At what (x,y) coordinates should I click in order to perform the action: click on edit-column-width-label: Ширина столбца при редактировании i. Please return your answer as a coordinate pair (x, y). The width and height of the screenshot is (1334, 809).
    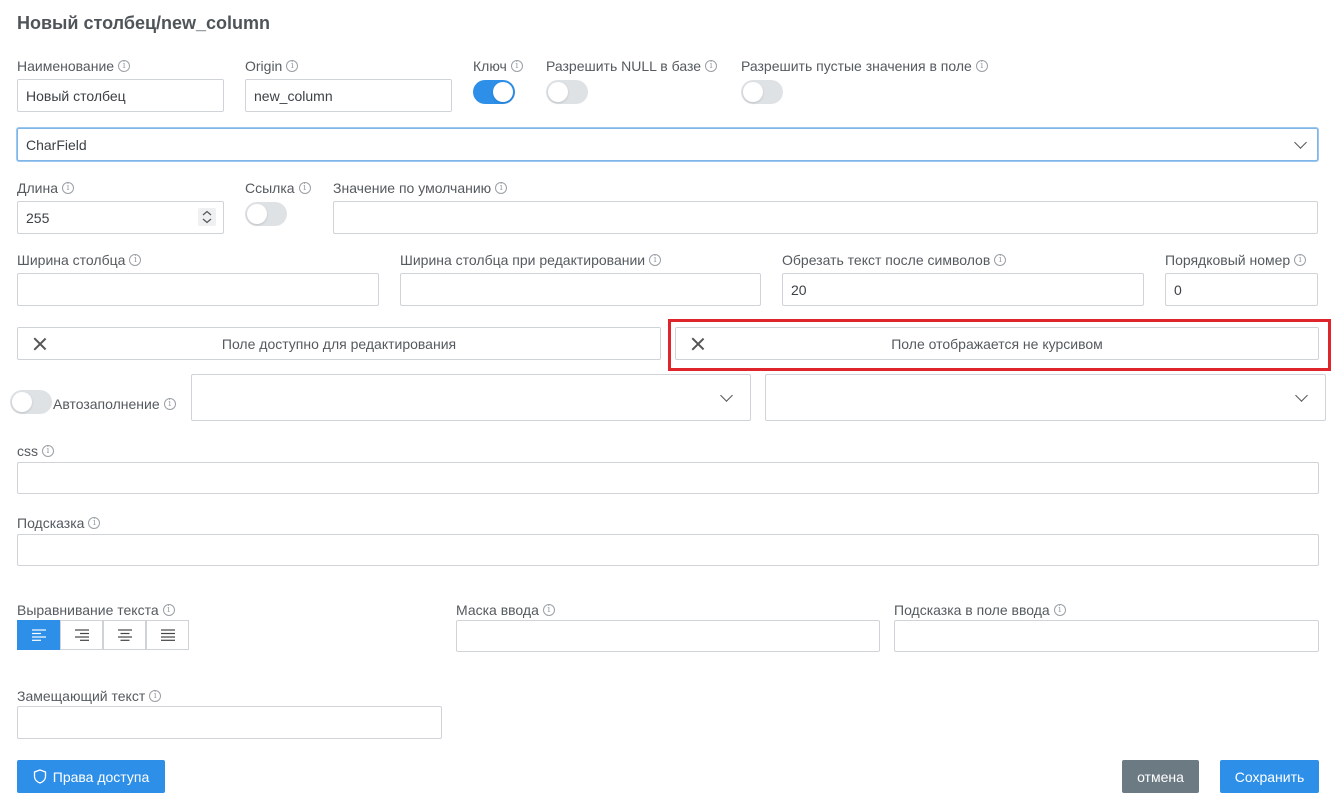
    Looking at the image, I should click on (531, 260).